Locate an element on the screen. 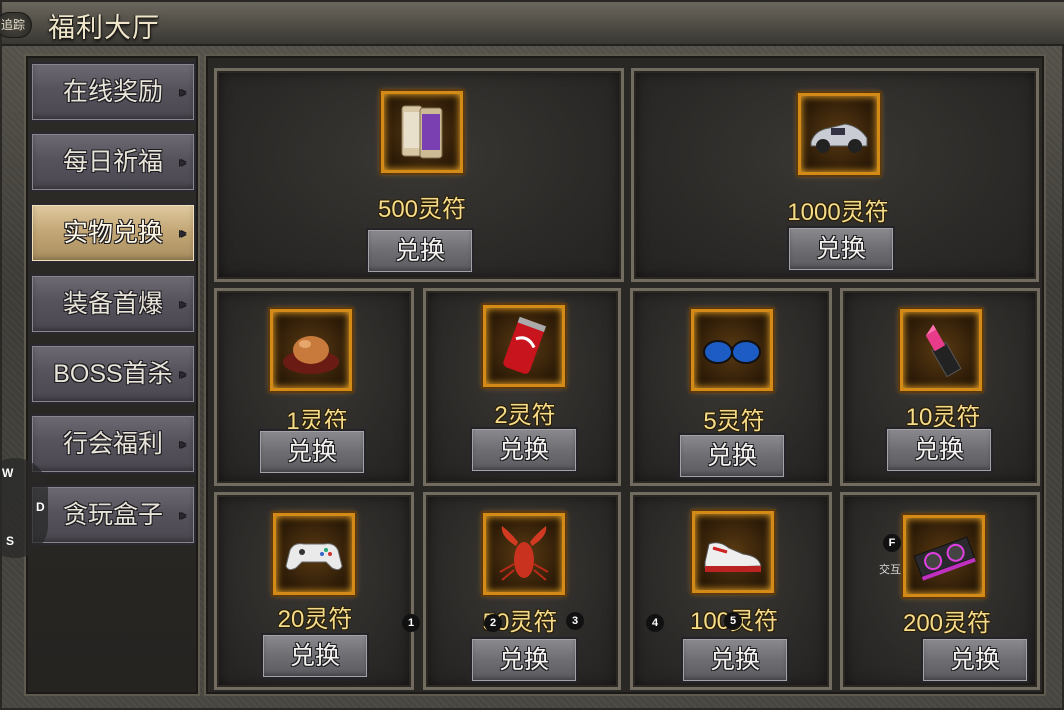  price-label: 5灵符 is located at coordinates (734, 421).